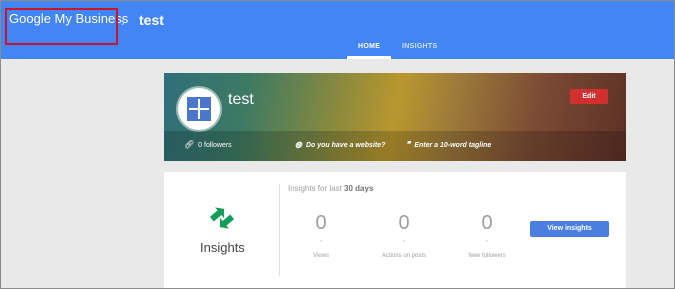 Image resolution: width=675 pixels, height=289 pixels. What do you see at coordinates (369, 57) in the screenshot?
I see `active-tab-indicator` at bounding box center [369, 57].